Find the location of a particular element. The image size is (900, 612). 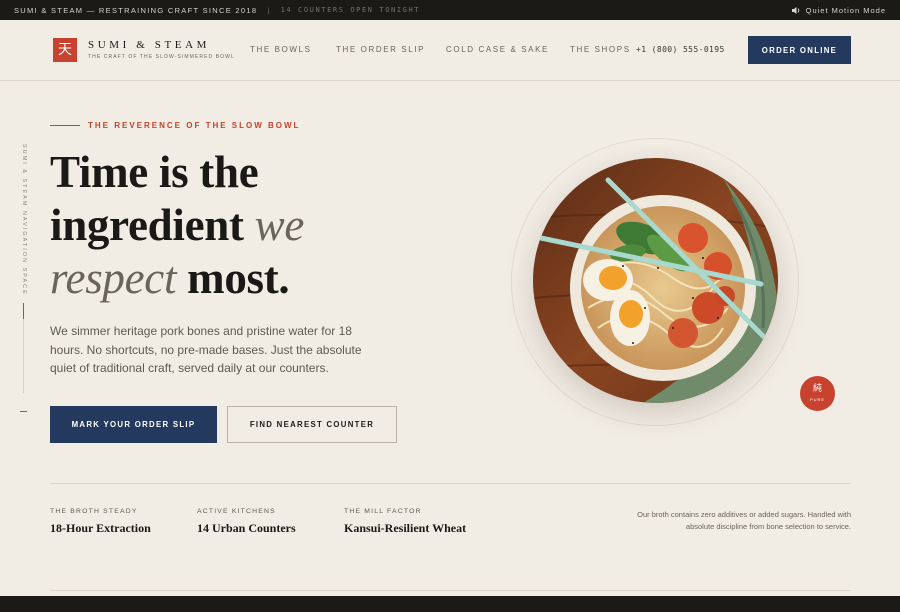

stat-value-kitchens: 14 Urban Counters is located at coordinates (246, 528).